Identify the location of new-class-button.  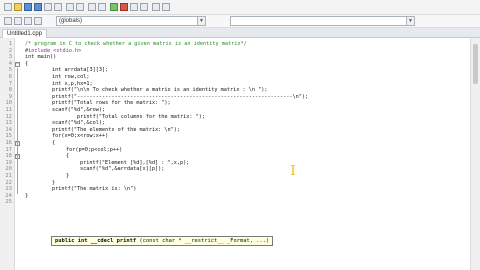
(8, 21).